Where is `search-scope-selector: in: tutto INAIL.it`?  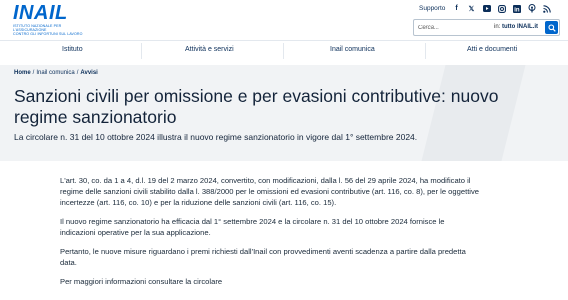
search-scope-selector: in: tutto INAIL.it is located at coordinates (516, 27).